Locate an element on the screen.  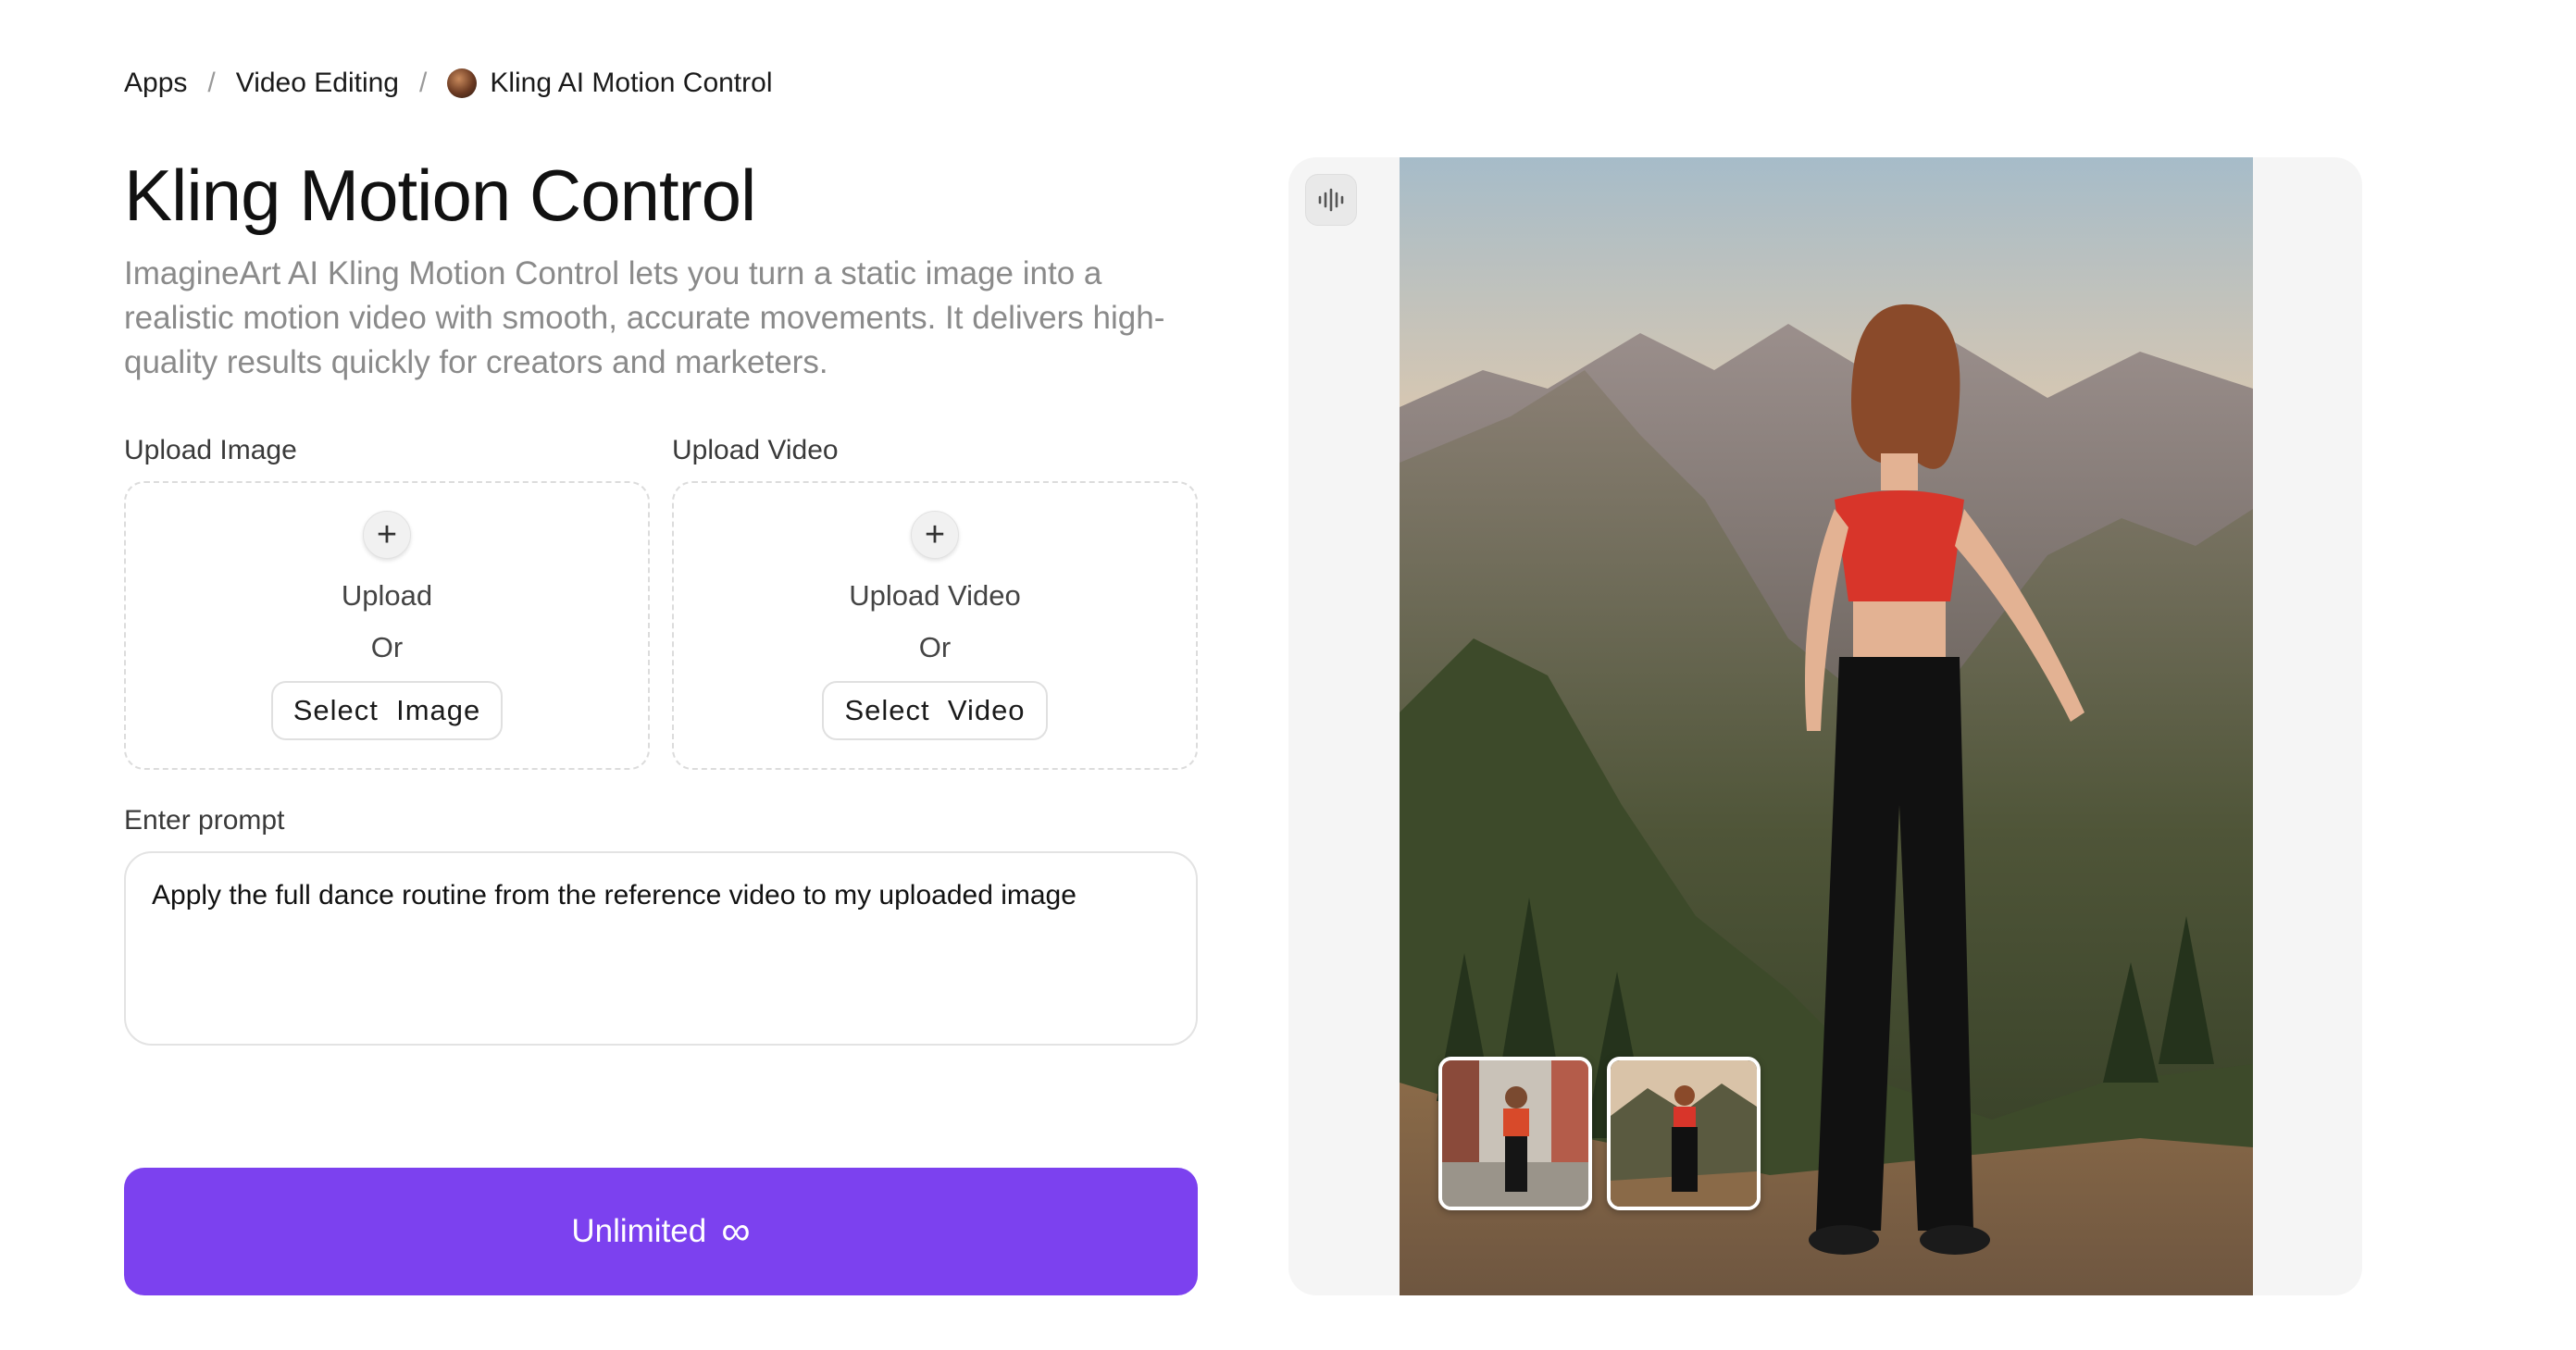
generate-button: Unlimited ∞ is located at coordinates (661, 1231).